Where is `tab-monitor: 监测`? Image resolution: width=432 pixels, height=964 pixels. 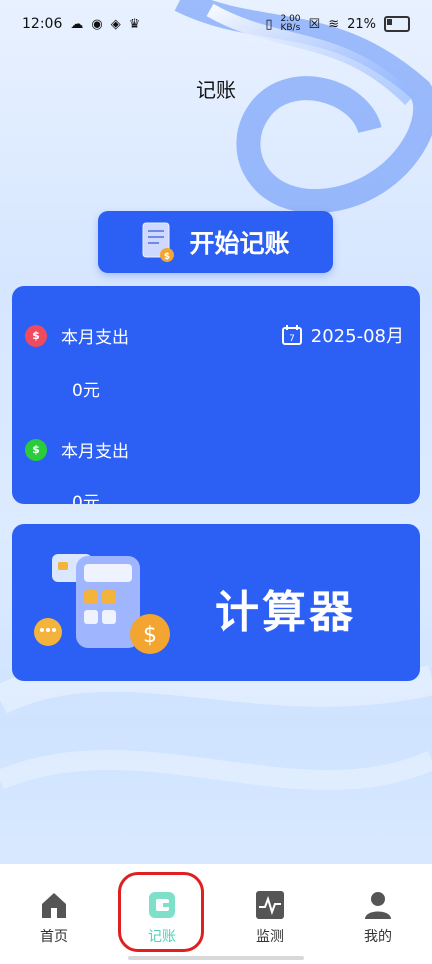 tab-monitor: 监测 is located at coordinates (270, 918).